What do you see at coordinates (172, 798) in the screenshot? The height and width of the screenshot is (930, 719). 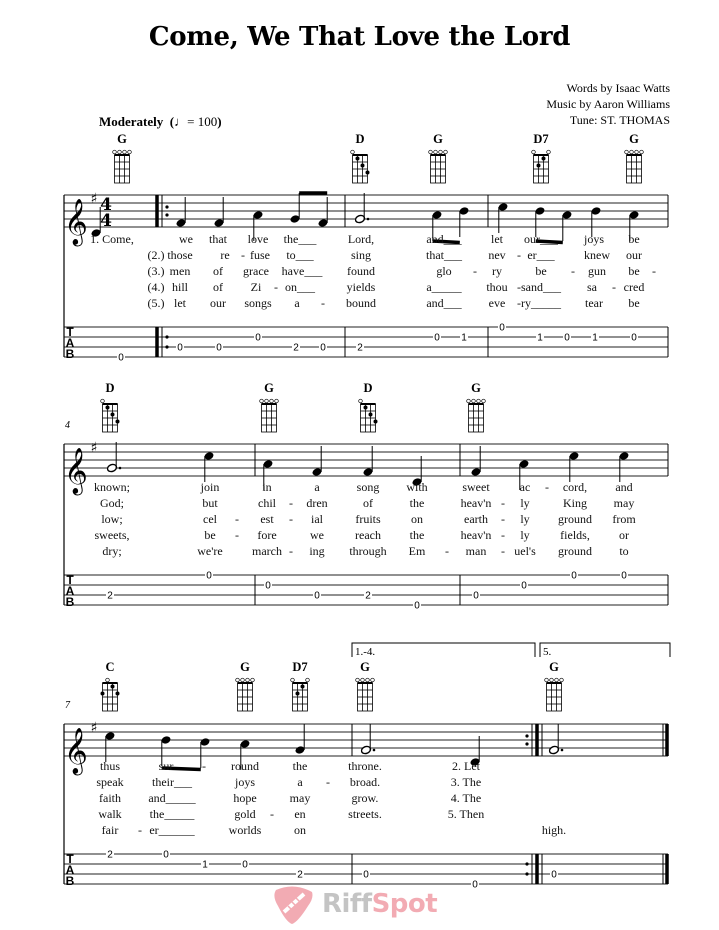 I see `lyric-syllable: and_____` at bounding box center [172, 798].